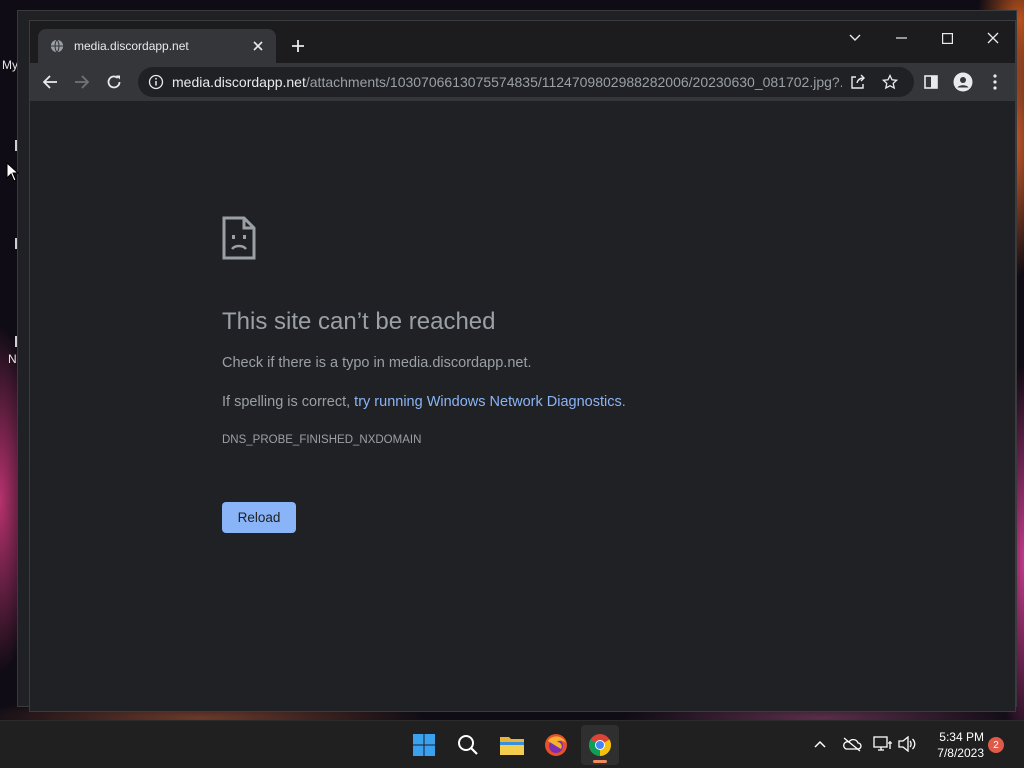  What do you see at coordinates (931, 82) in the screenshot?
I see `side-panel-icon` at bounding box center [931, 82].